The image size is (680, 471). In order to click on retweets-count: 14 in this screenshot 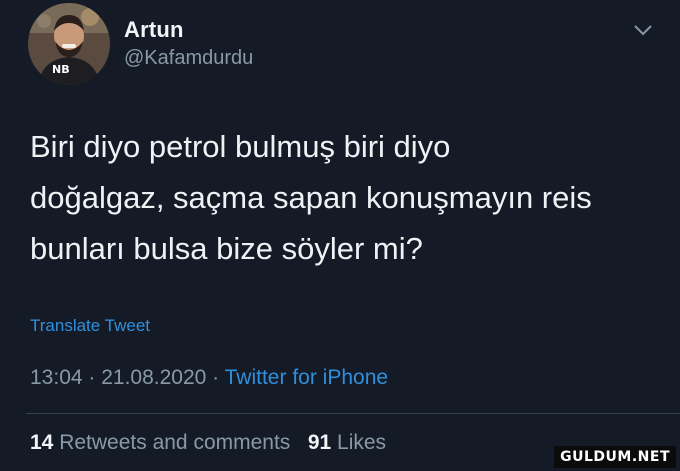, I will do `click(41, 442)`.